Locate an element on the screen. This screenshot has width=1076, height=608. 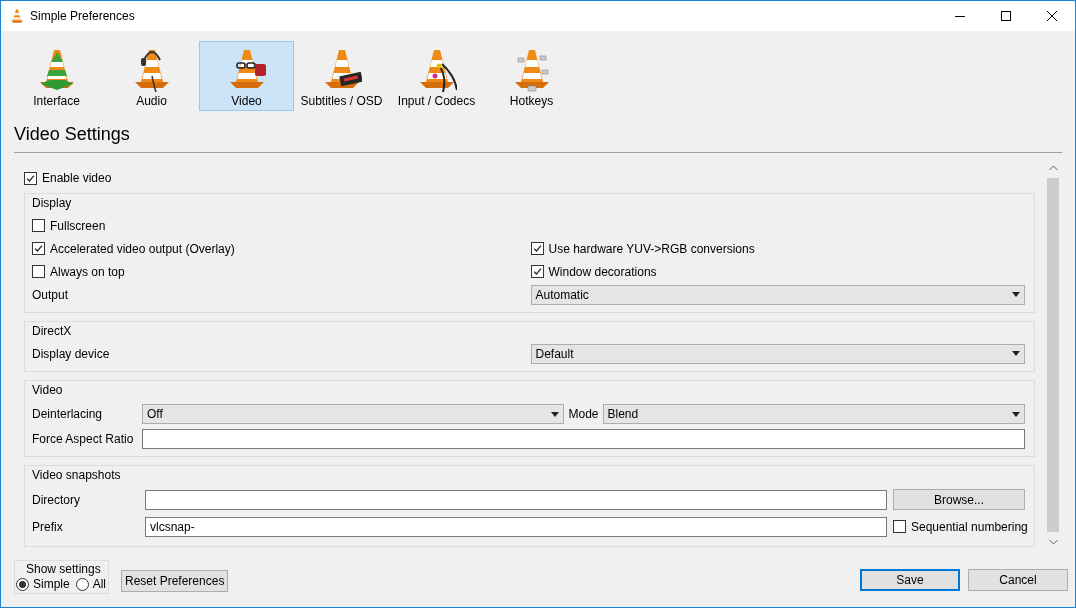
group-title: Show settings is located at coordinates (63, 569).